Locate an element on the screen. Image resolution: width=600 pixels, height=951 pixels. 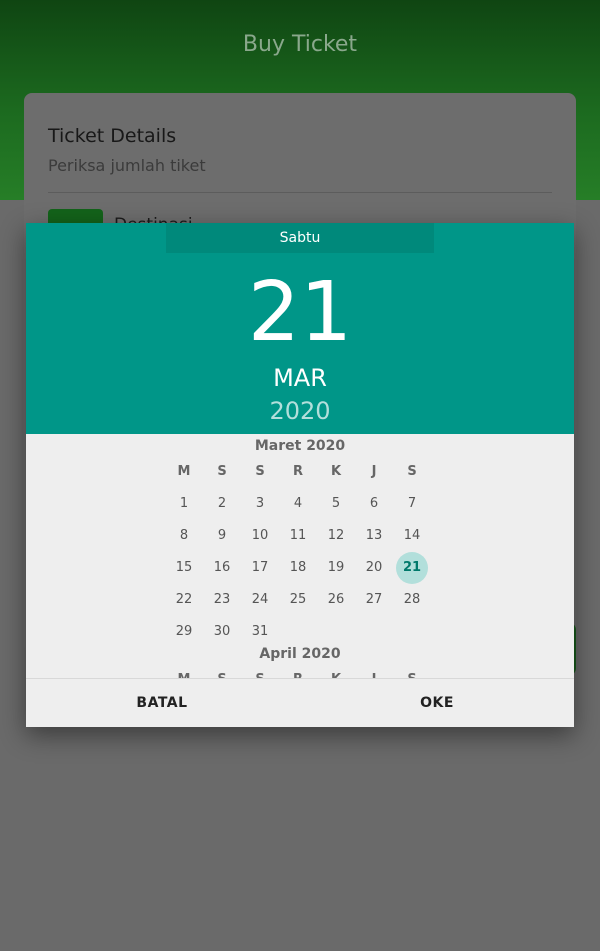
month-title: Maret 2020 is located at coordinates (300, 446).